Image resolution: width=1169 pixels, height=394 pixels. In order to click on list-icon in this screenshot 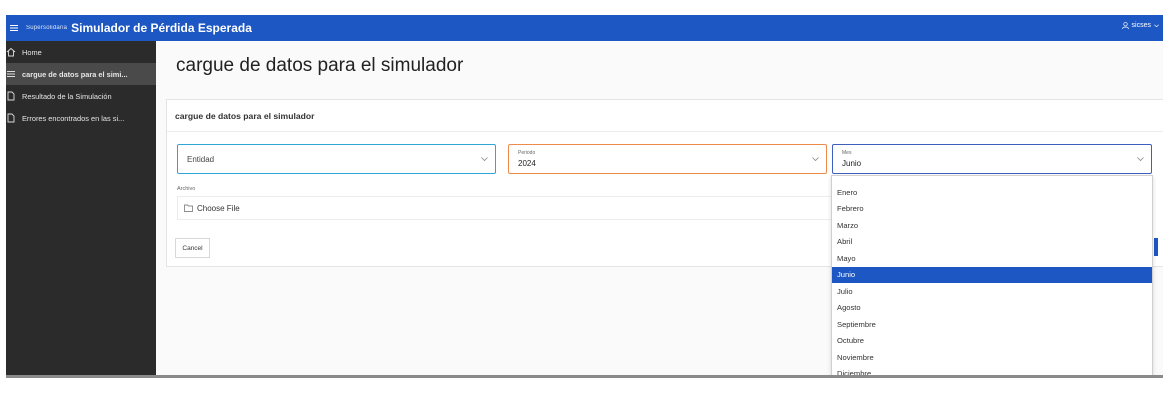, I will do `click(11, 74)`.